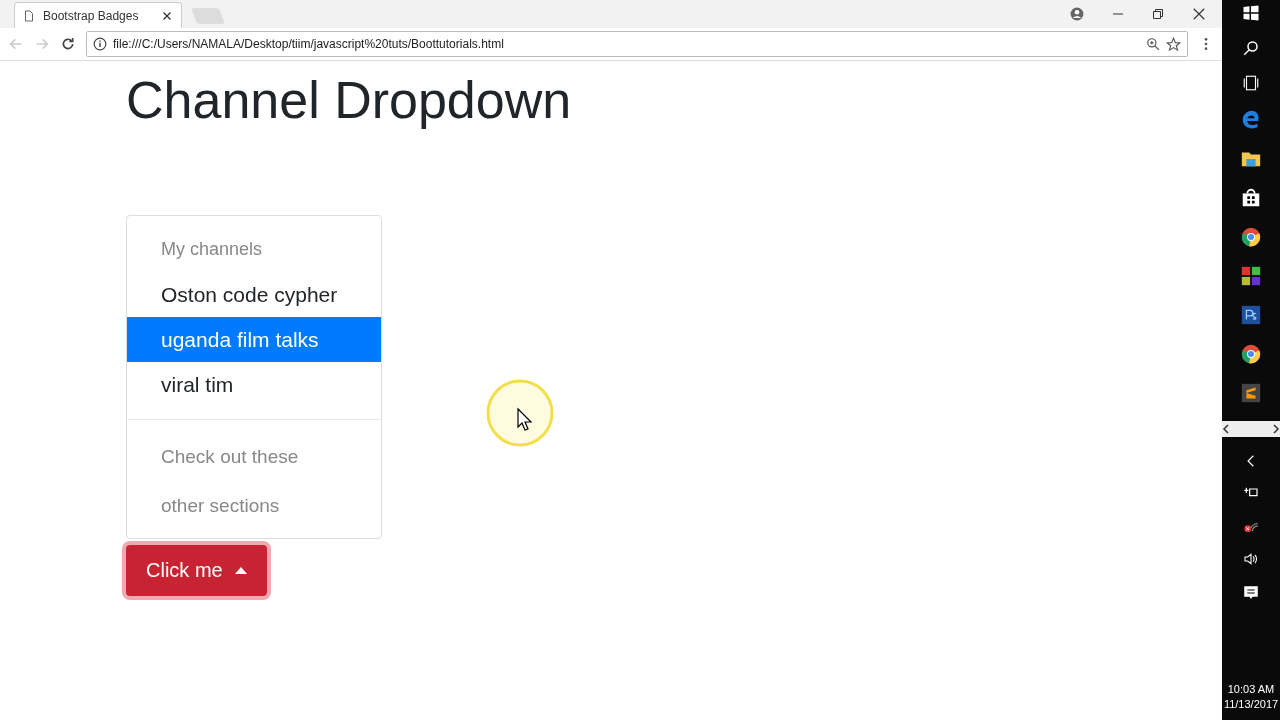  I want to click on sublime-icon, so click(1251, 393).